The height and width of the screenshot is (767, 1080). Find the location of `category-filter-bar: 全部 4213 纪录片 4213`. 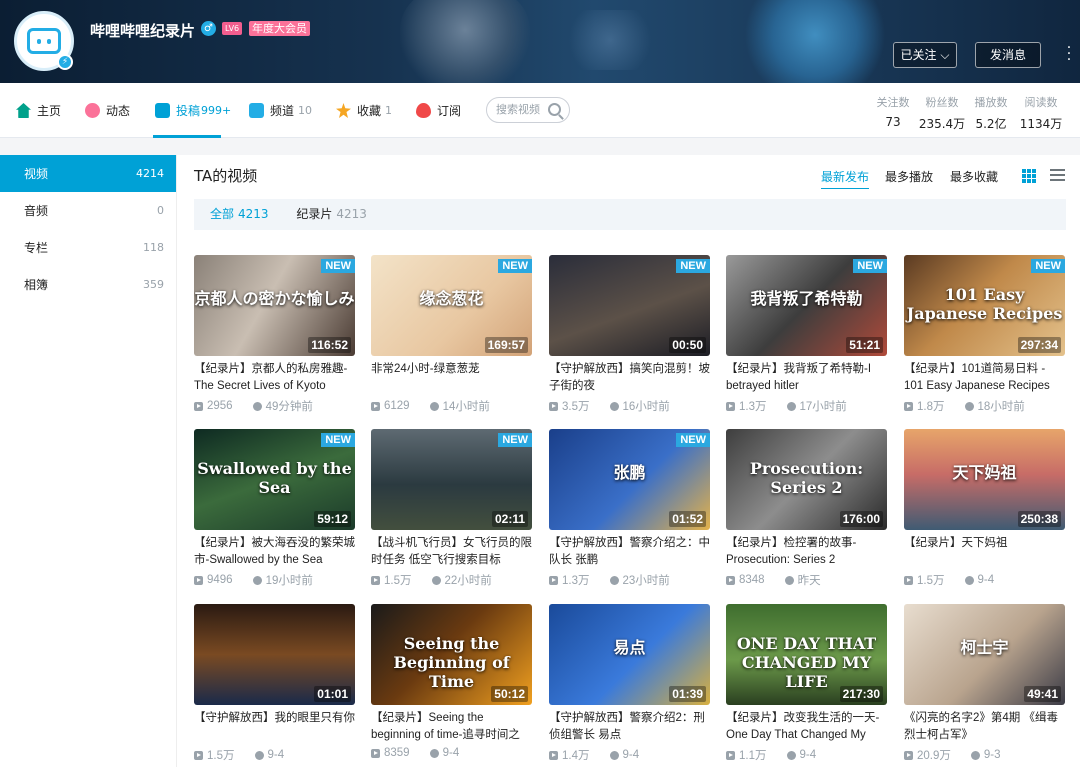

category-filter-bar: 全部 4213 纪录片 4213 is located at coordinates (630, 214).